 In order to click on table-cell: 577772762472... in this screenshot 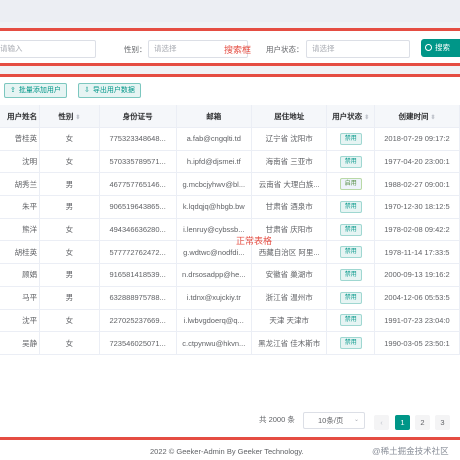, I will do `click(138, 252)`.